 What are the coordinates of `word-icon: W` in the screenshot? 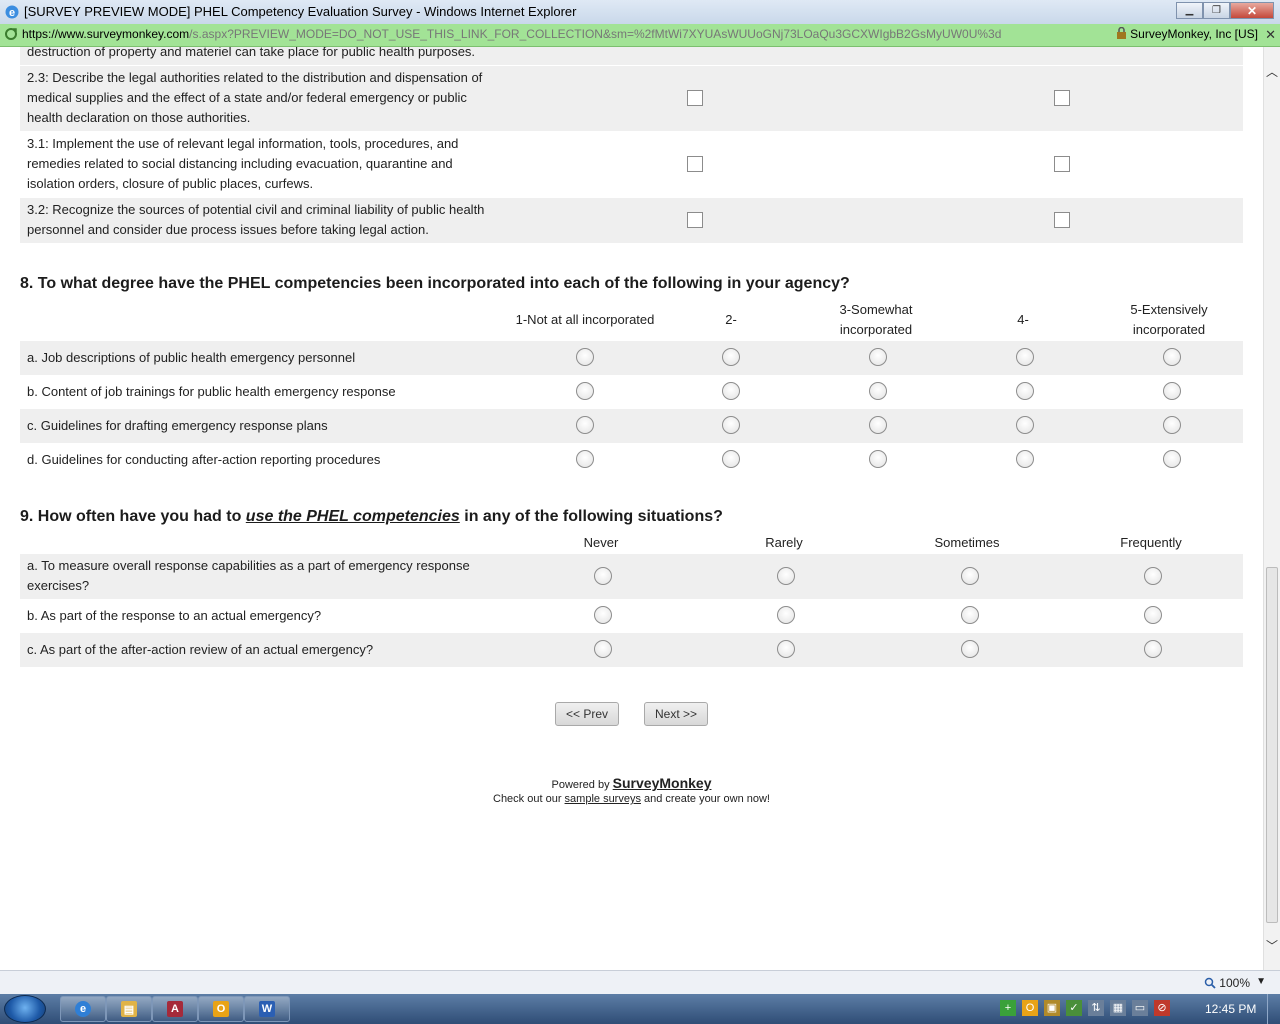 It's located at (267, 1009).